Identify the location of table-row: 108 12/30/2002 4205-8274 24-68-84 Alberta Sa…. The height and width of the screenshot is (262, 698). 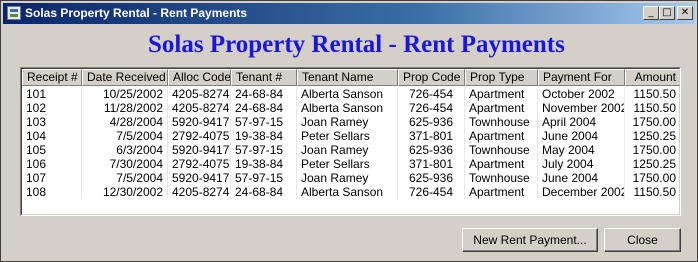
(351, 192).